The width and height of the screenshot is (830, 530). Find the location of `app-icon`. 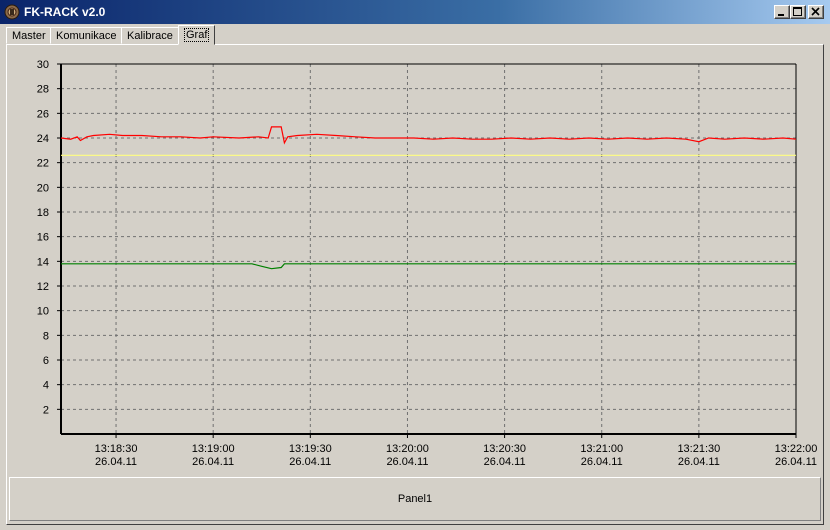

app-icon is located at coordinates (12, 12).